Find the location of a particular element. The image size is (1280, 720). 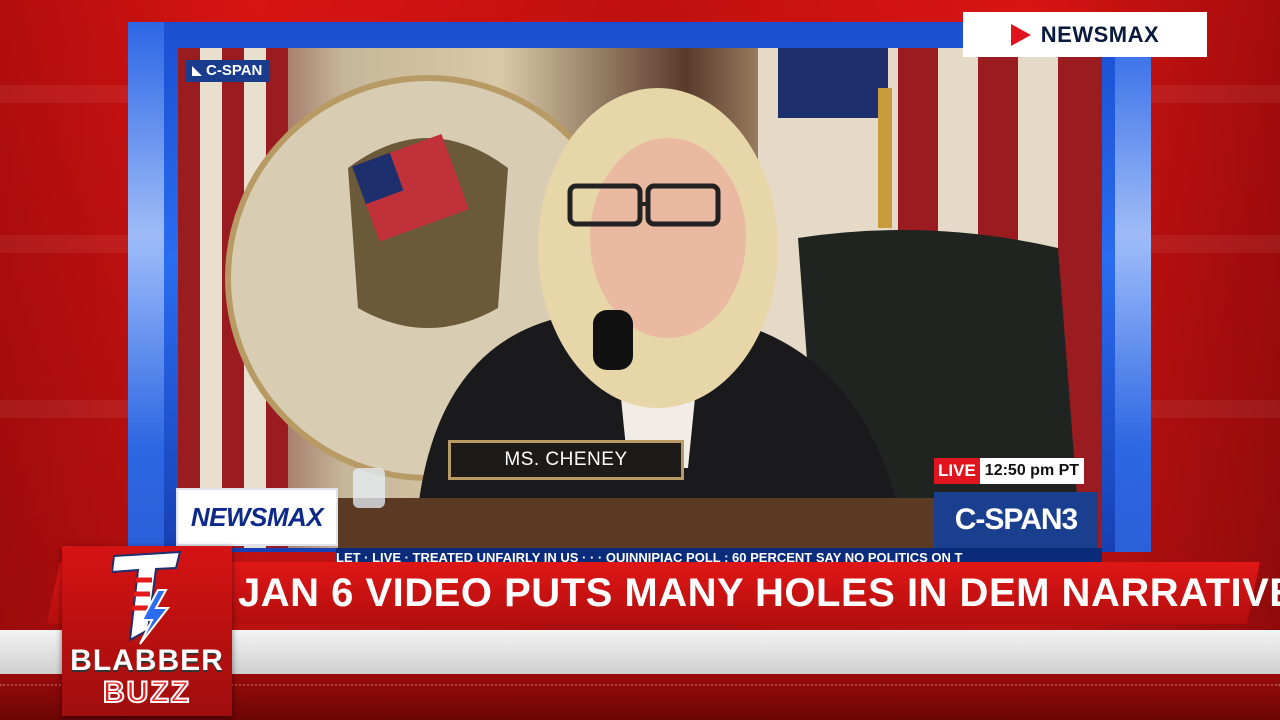

live-label: LIVE is located at coordinates (957, 471).